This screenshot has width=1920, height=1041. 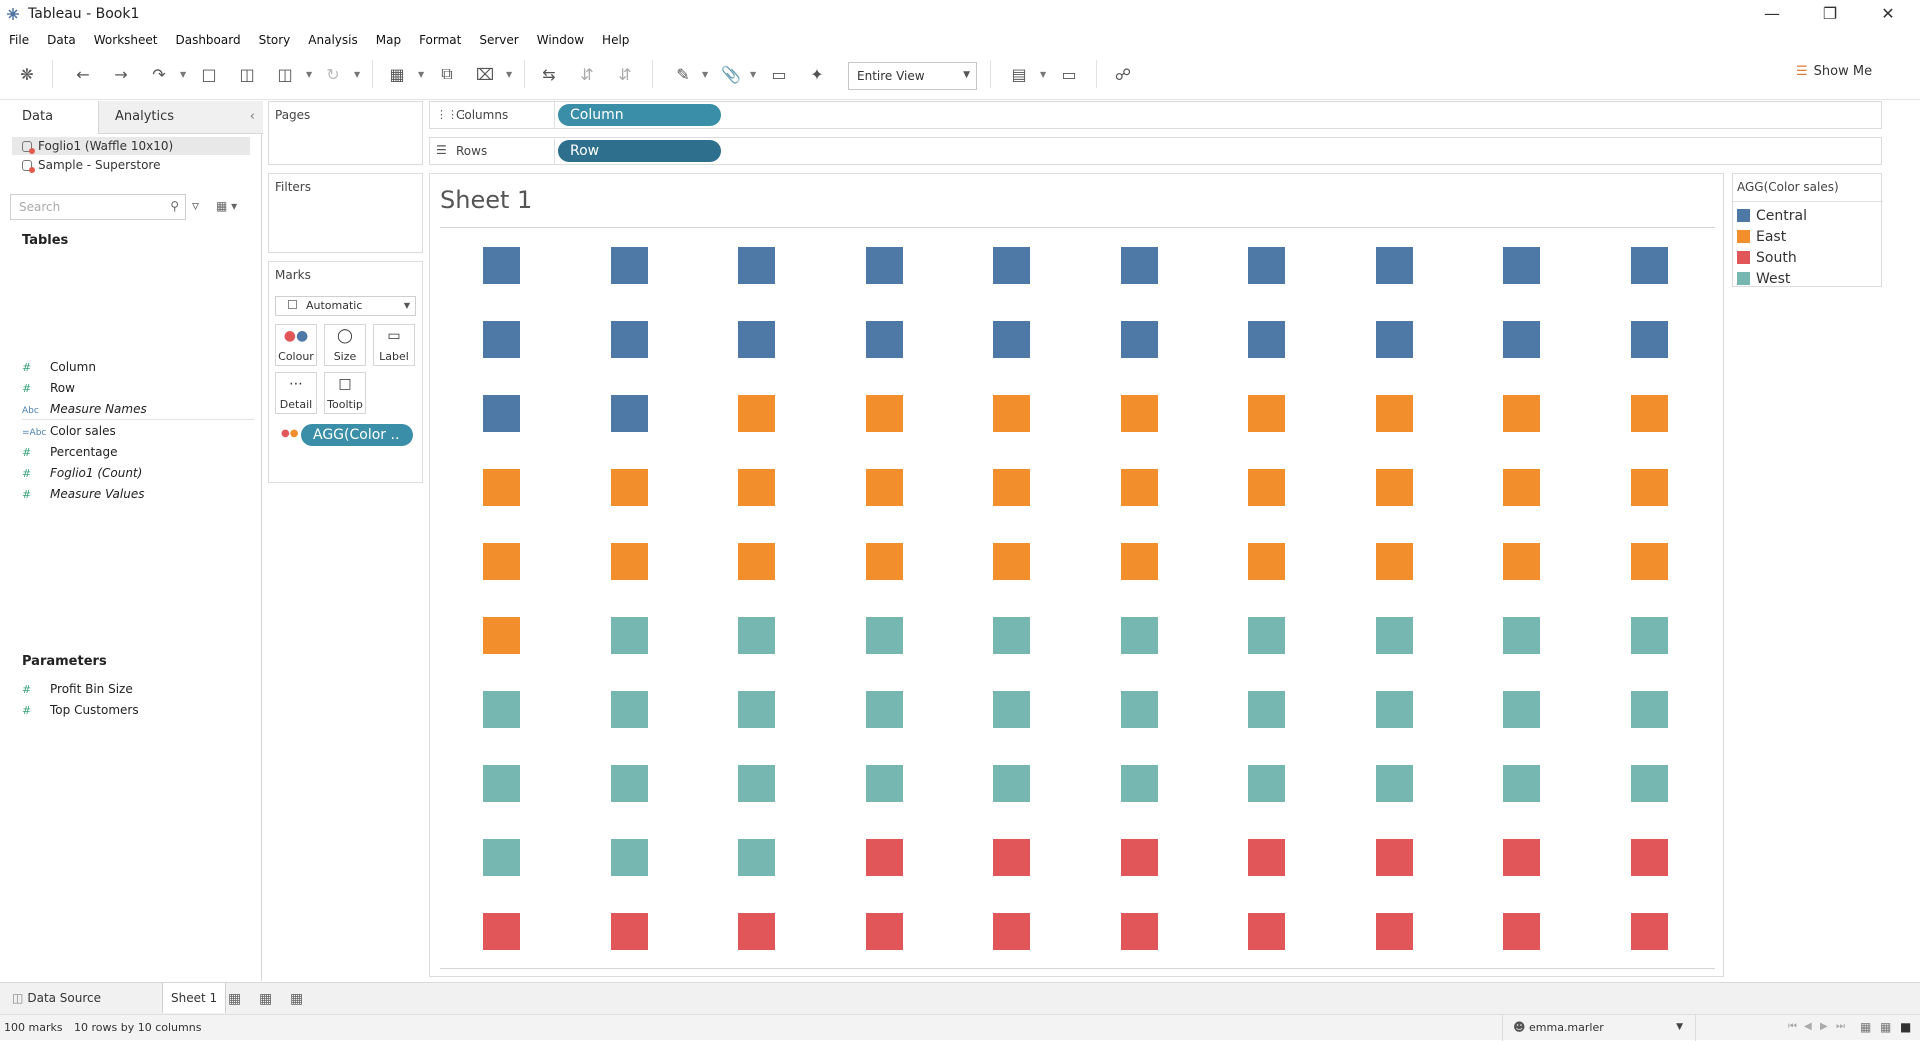 What do you see at coordinates (61, 39) in the screenshot?
I see `menu-data: Data` at bounding box center [61, 39].